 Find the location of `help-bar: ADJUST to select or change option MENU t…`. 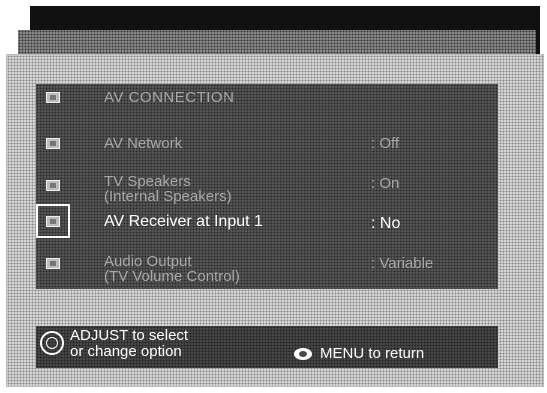

help-bar: ADJUST to select or change option MENU t… is located at coordinates (267, 347).